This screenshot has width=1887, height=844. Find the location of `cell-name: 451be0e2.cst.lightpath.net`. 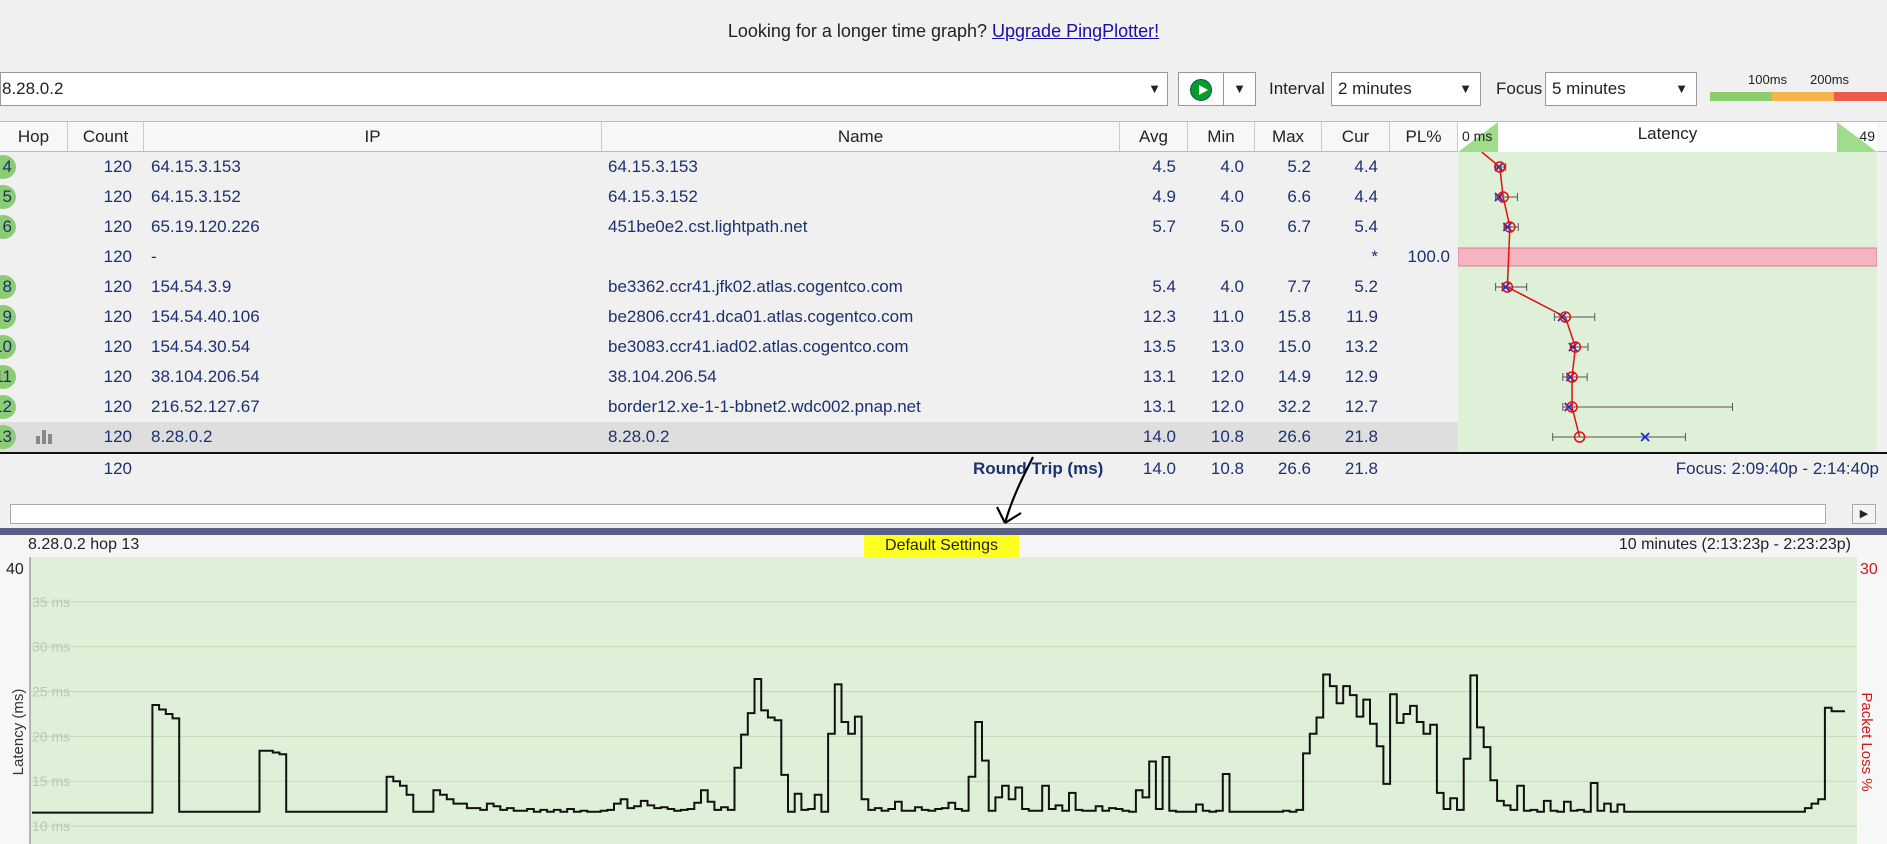

cell-name: 451be0e2.cst.lightpath.net is located at coordinates (708, 226).